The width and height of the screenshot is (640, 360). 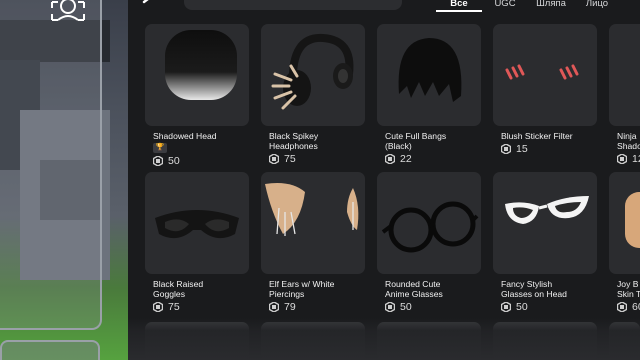 What do you see at coordinates (185, 136) in the screenshot?
I see `item-name: Shadowed Head` at bounding box center [185, 136].